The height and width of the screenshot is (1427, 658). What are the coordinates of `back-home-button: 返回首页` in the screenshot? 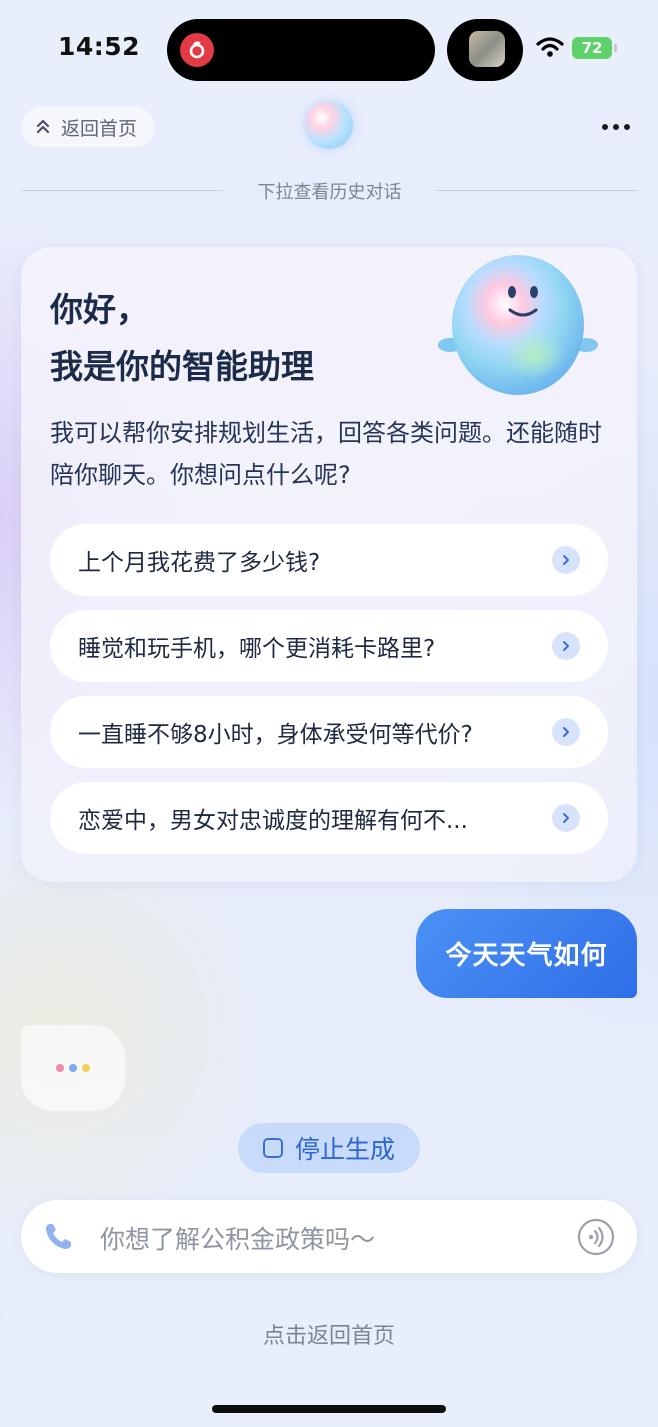 It's located at (88, 127).